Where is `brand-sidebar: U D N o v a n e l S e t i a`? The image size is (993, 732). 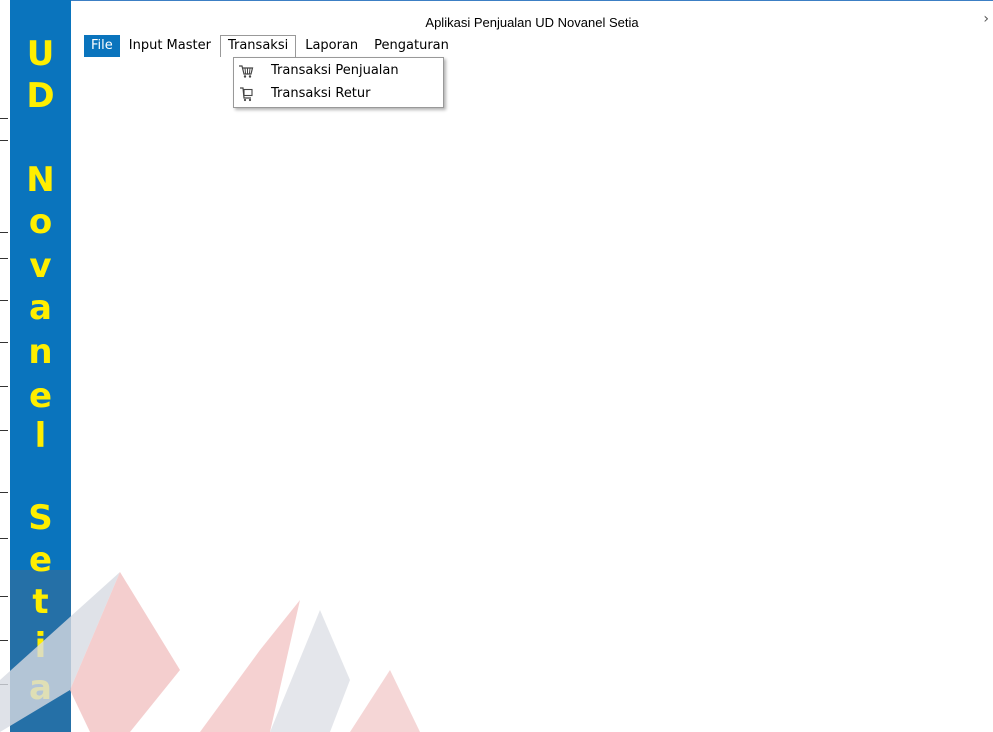 brand-sidebar: U D N o v a n e l S e t i a is located at coordinates (40, 366).